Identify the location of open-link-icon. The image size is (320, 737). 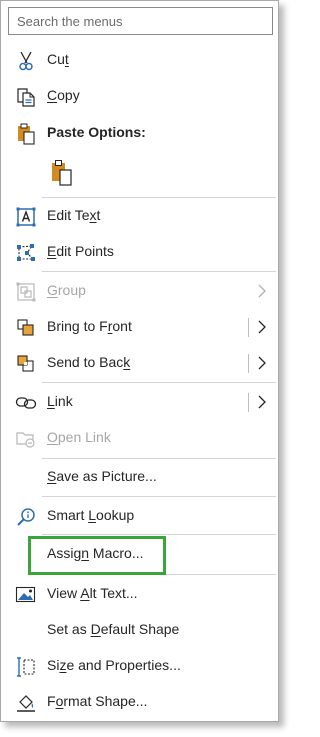
(26, 439).